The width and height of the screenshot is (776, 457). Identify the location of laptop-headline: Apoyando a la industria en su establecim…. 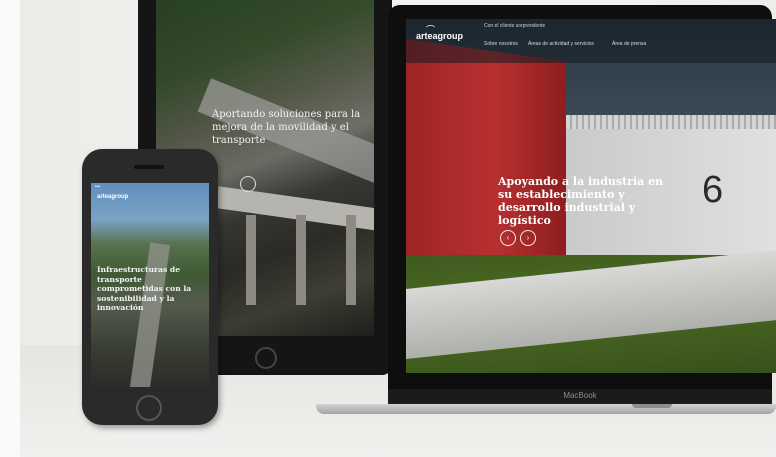
(581, 201).